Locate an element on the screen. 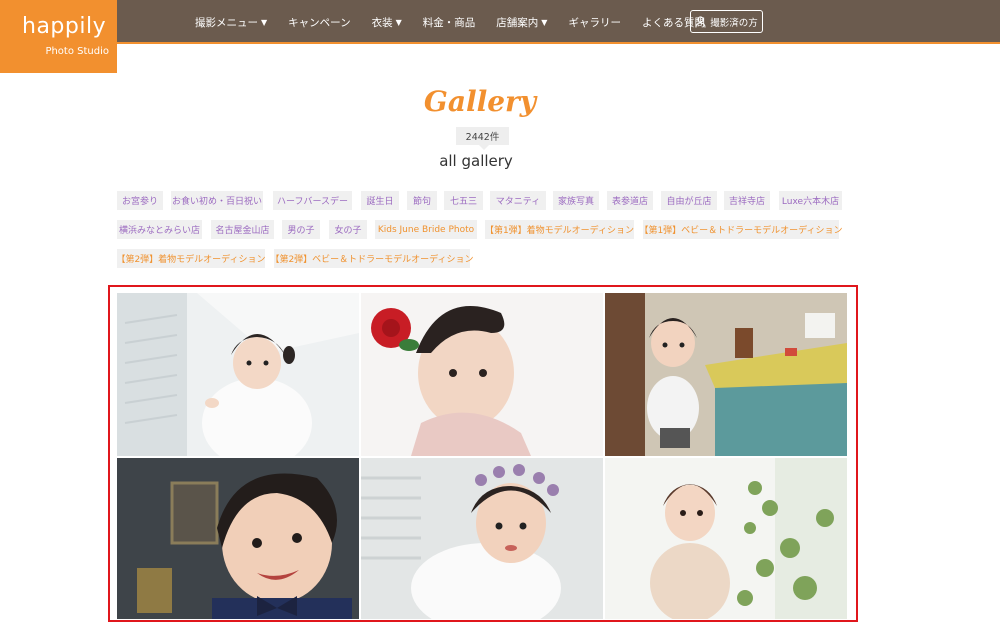  login-button: 撮影済の方 is located at coordinates (726, 21).